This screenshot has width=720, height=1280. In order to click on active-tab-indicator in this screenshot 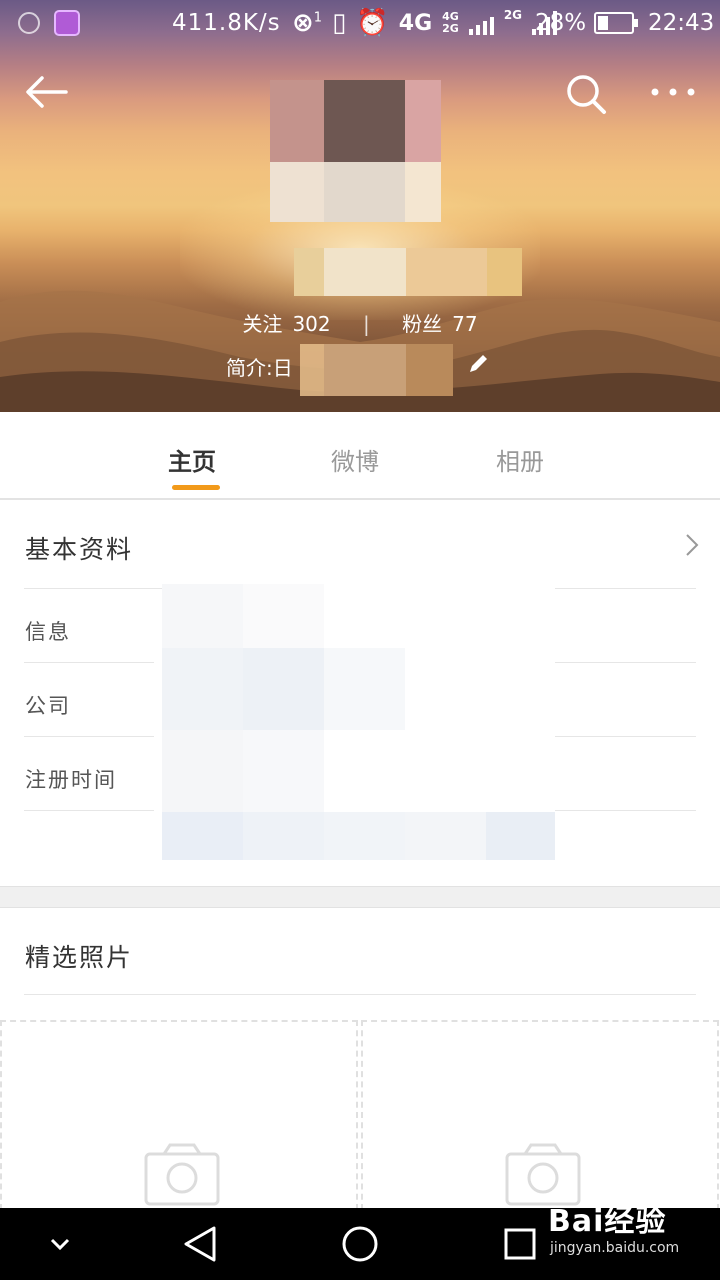, I will do `click(196, 487)`.